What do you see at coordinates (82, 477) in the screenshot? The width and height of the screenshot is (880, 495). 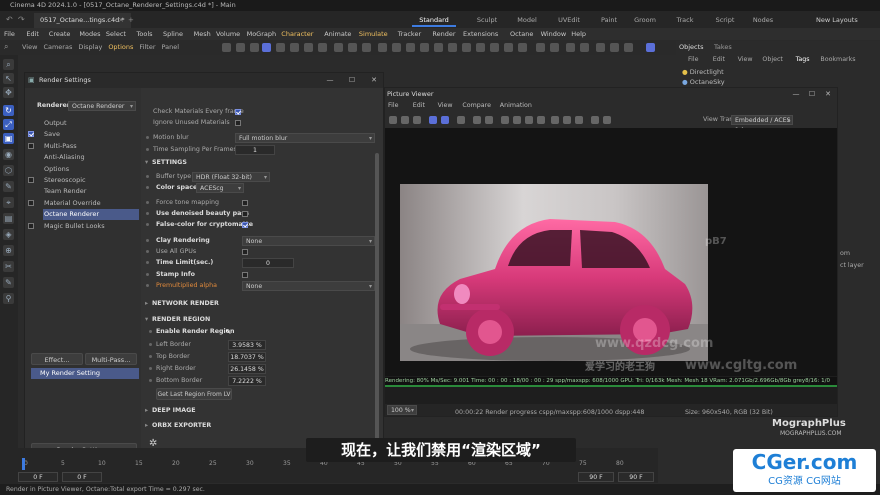 I see `start-frame-field-2: 0 F` at bounding box center [82, 477].